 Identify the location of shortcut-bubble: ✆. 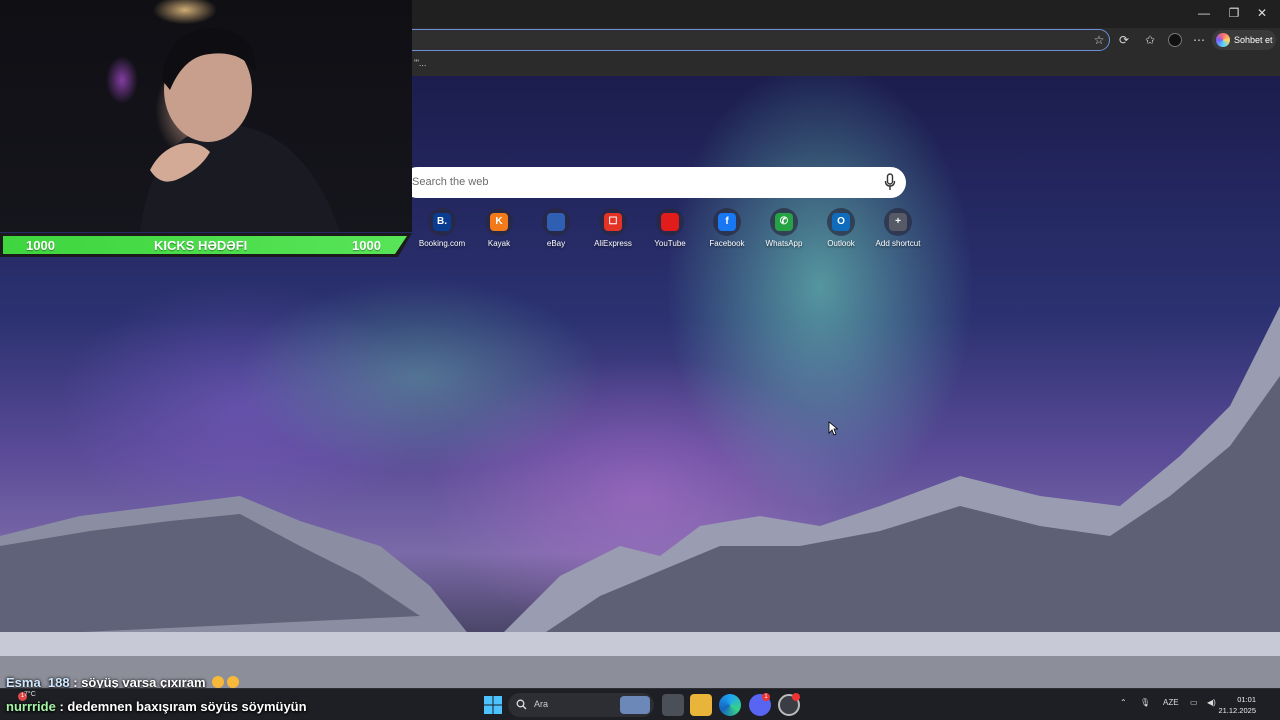
(784, 222).